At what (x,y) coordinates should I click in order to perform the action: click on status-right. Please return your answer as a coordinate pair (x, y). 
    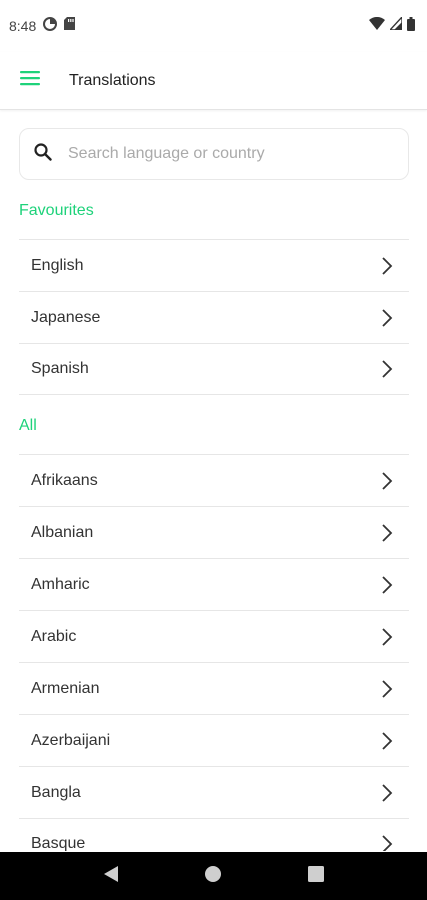
    Looking at the image, I should click on (392, 25).